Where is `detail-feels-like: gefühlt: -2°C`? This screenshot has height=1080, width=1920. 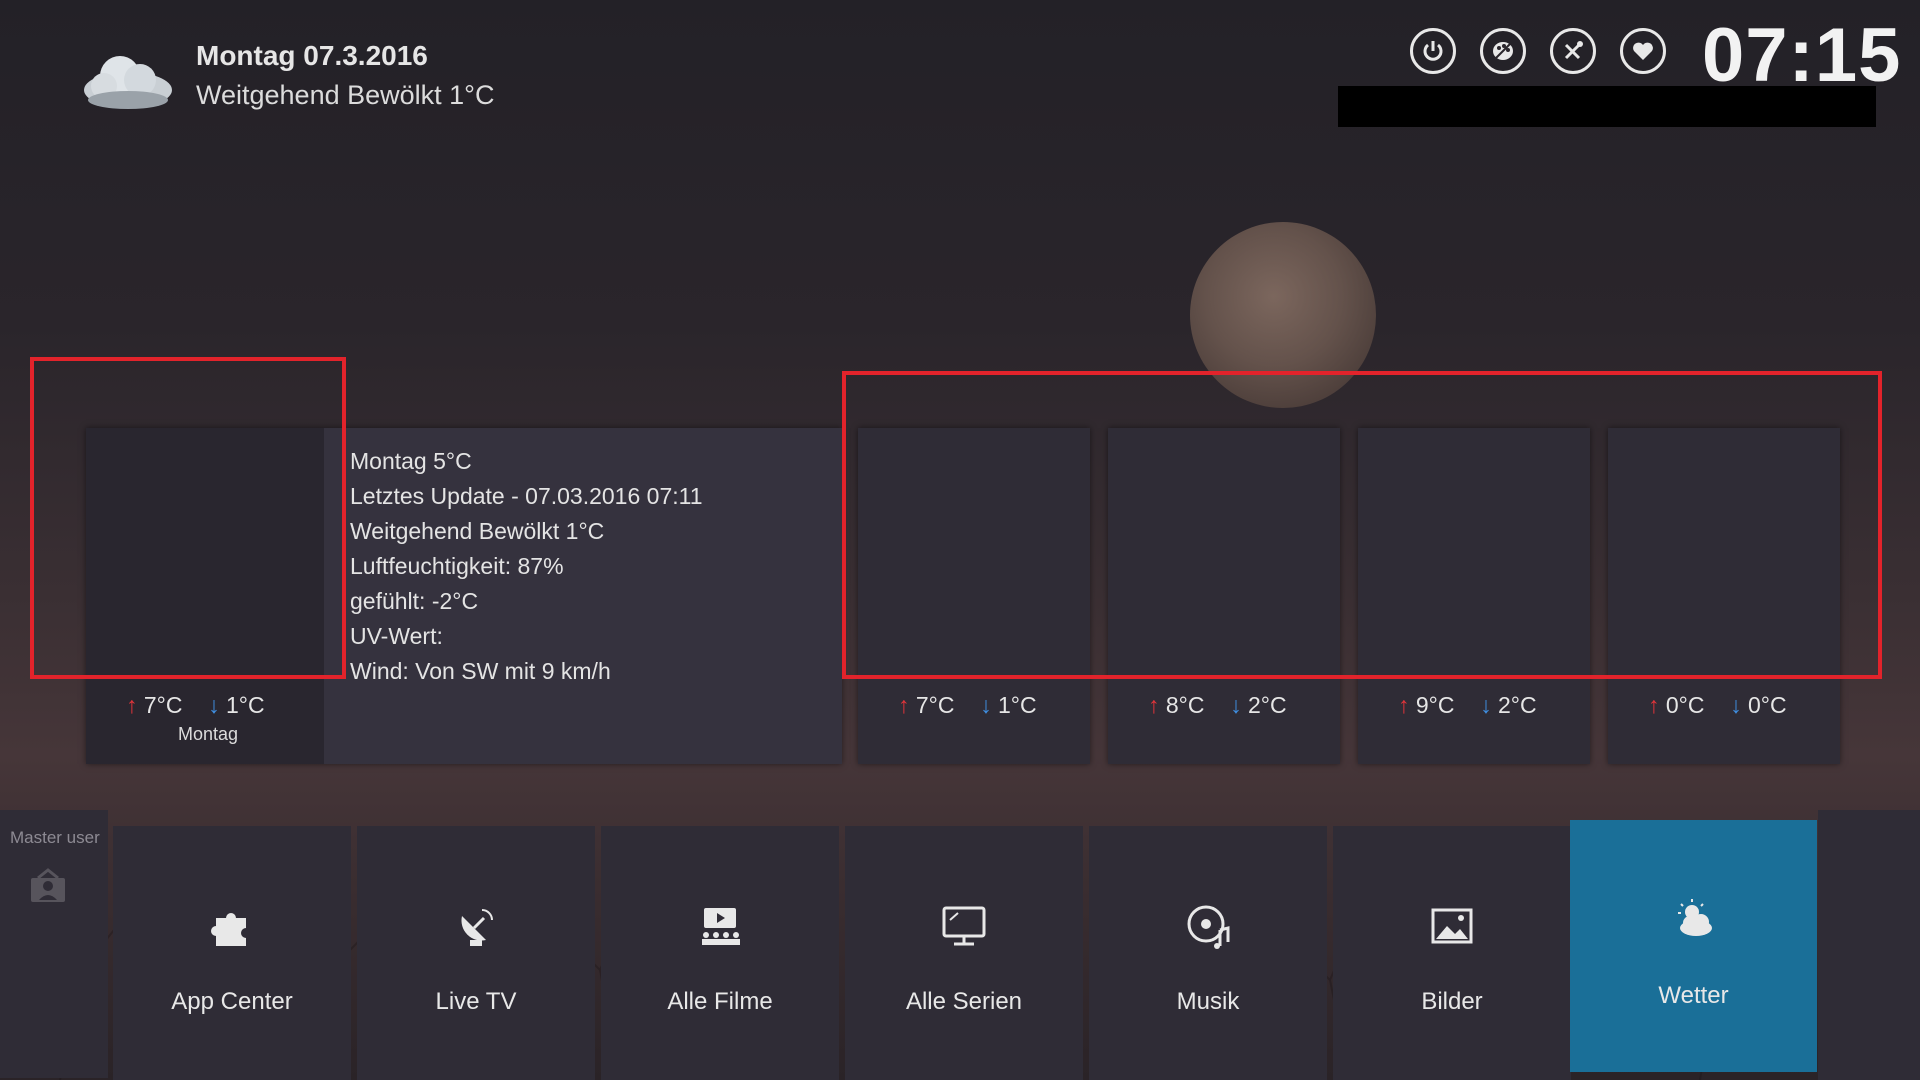
detail-feels-like: gefühlt: -2°C is located at coordinates (414, 601).